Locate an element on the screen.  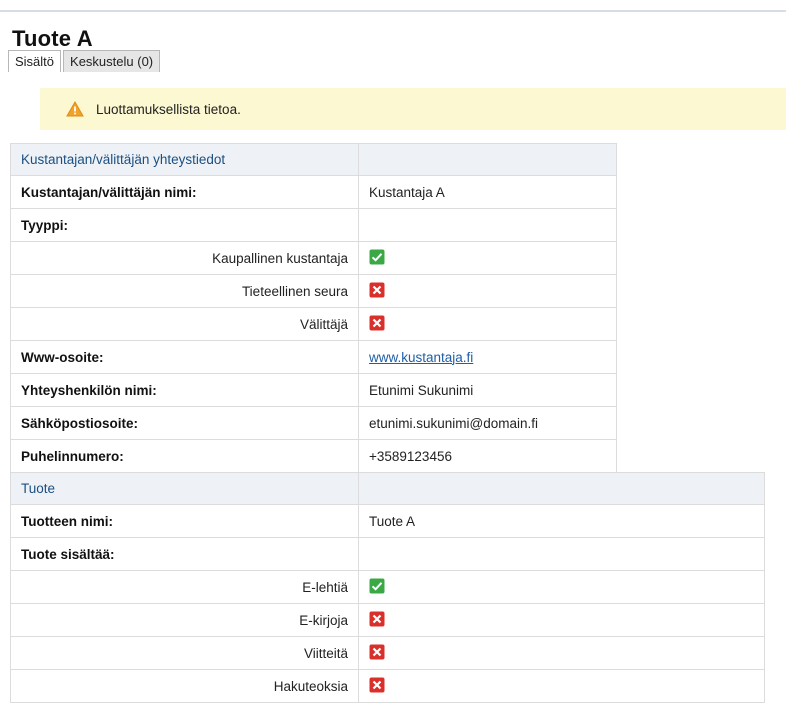
product-name-value: Tuote A is located at coordinates (561, 521).